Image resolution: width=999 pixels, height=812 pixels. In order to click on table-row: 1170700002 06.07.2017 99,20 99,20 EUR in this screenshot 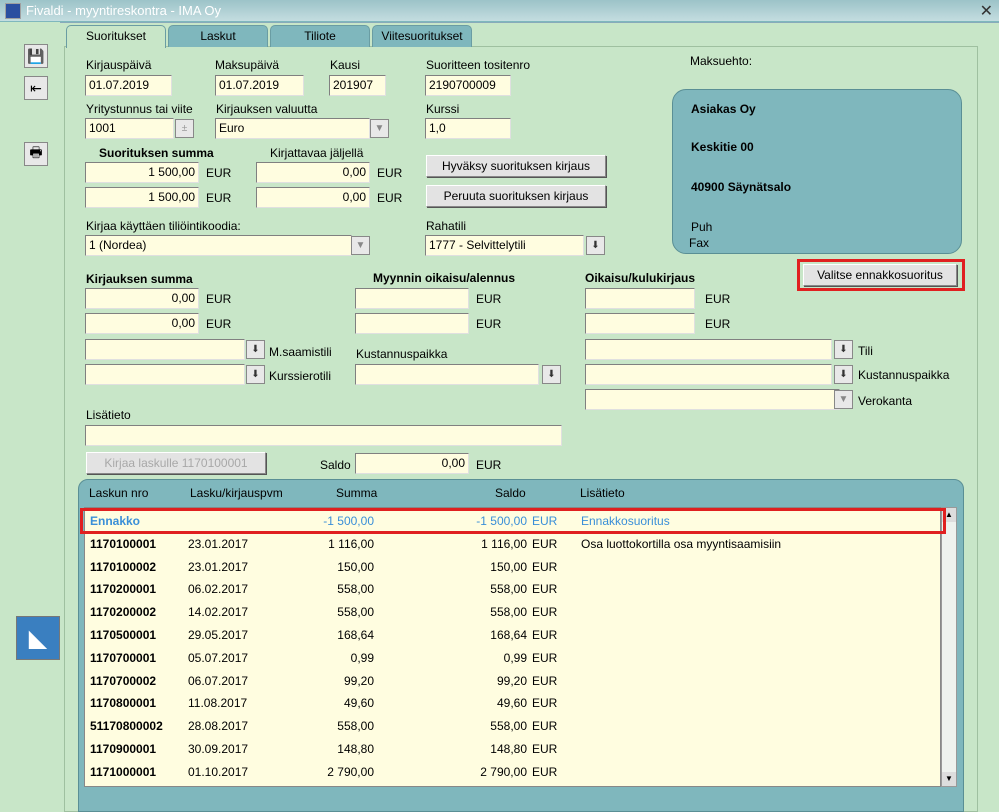, I will do `click(513, 681)`.